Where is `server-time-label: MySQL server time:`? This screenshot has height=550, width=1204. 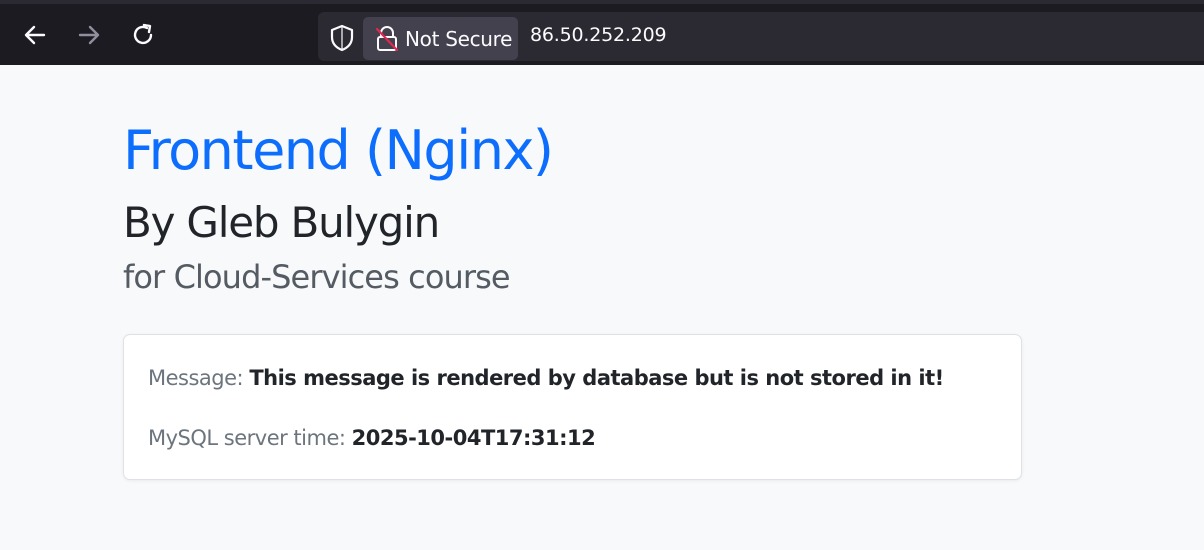
server-time-label: MySQL server time: is located at coordinates (247, 438).